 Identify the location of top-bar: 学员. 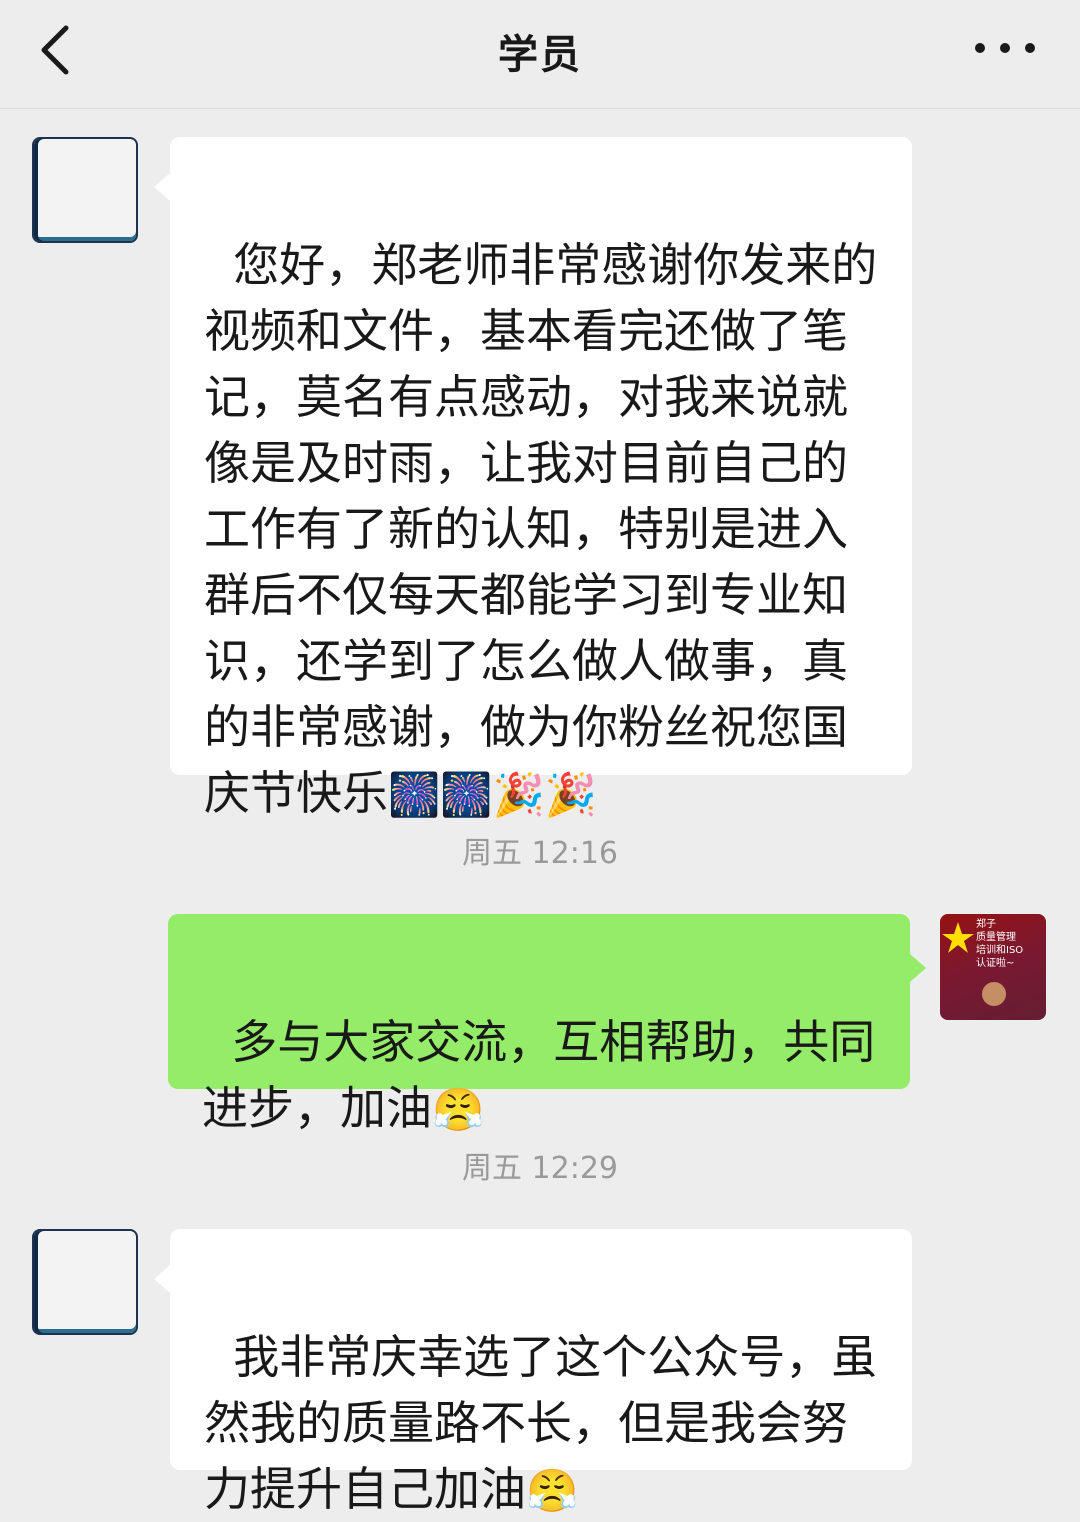
(540, 54).